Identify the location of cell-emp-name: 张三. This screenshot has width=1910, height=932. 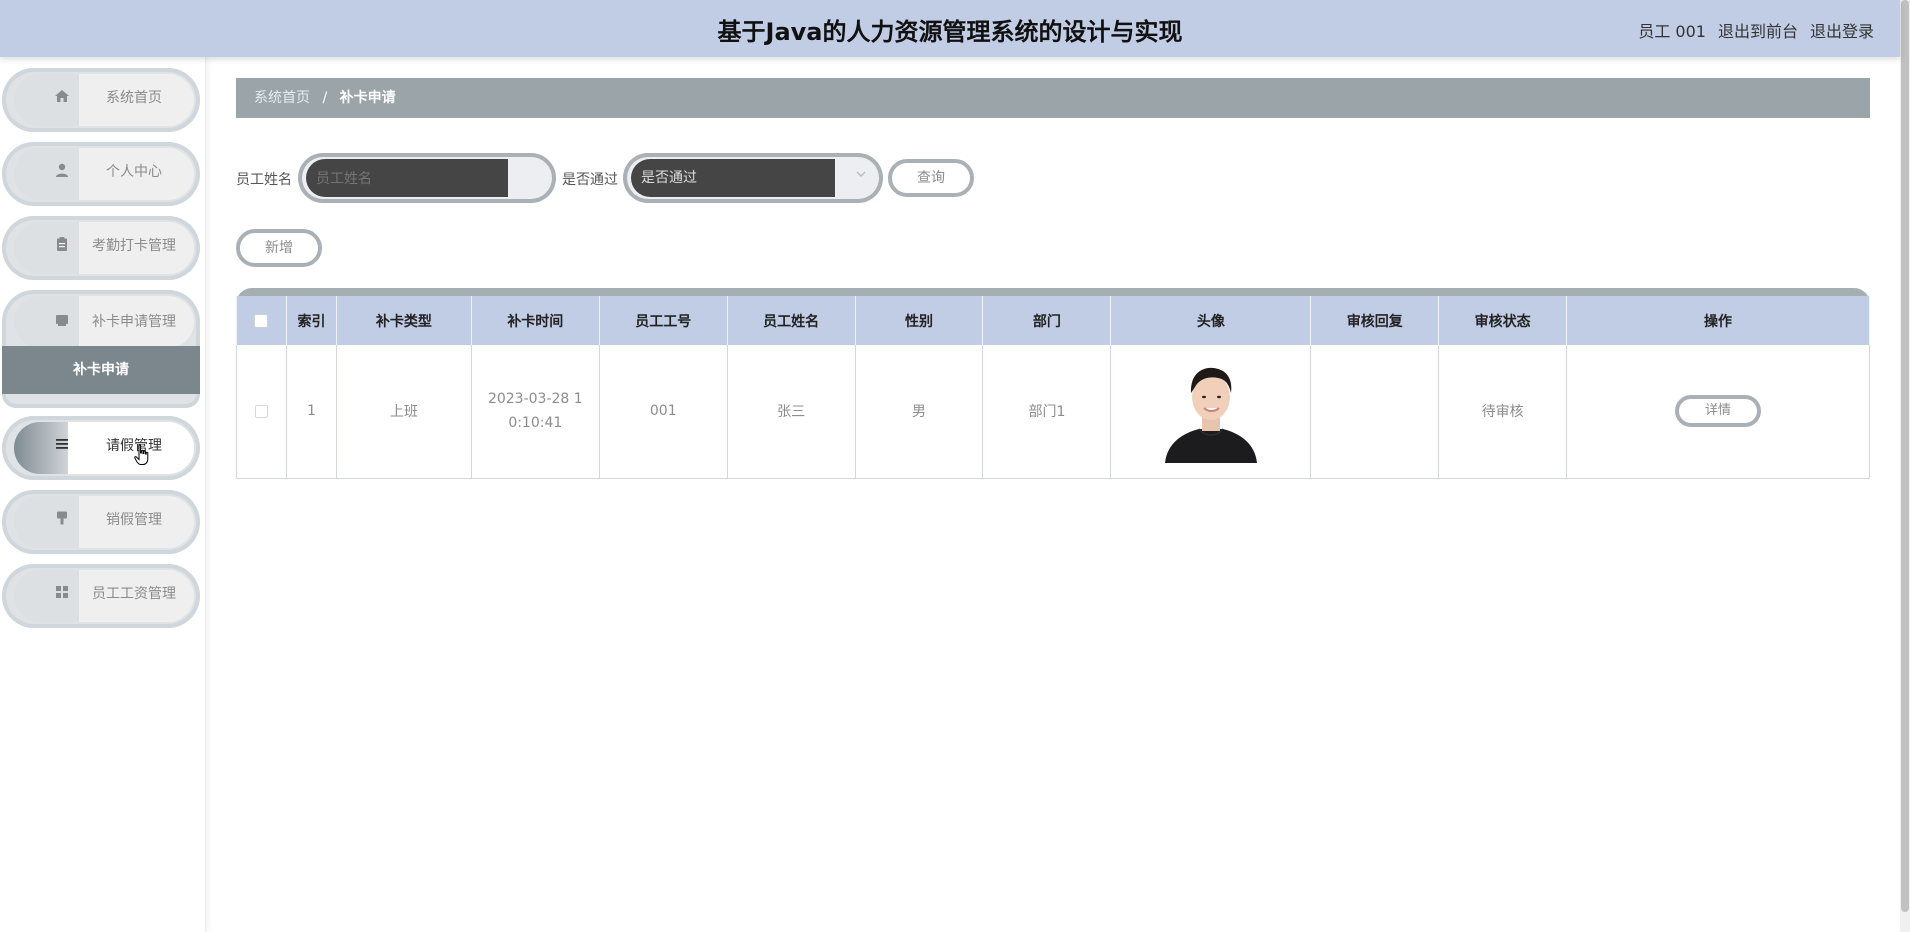
(791, 412).